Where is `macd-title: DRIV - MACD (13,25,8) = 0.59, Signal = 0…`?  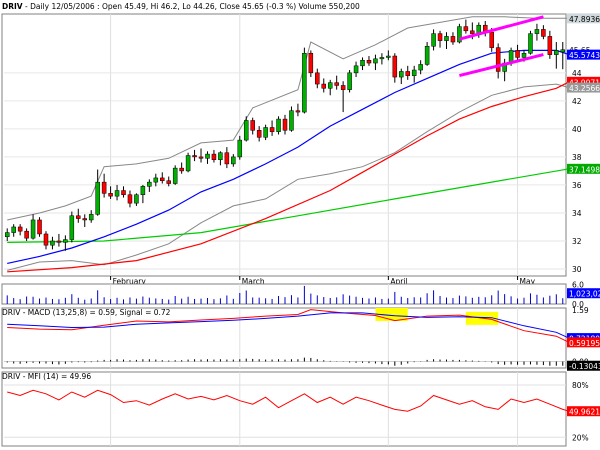 macd-title: DRIV - MACD (13,25,8) = 0.59, Signal = 0… is located at coordinates (86, 312).